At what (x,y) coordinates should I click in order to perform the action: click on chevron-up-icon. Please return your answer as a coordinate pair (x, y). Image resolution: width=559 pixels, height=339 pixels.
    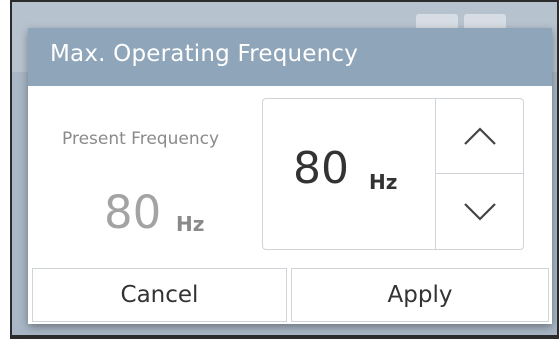
    Looking at the image, I should click on (480, 136).